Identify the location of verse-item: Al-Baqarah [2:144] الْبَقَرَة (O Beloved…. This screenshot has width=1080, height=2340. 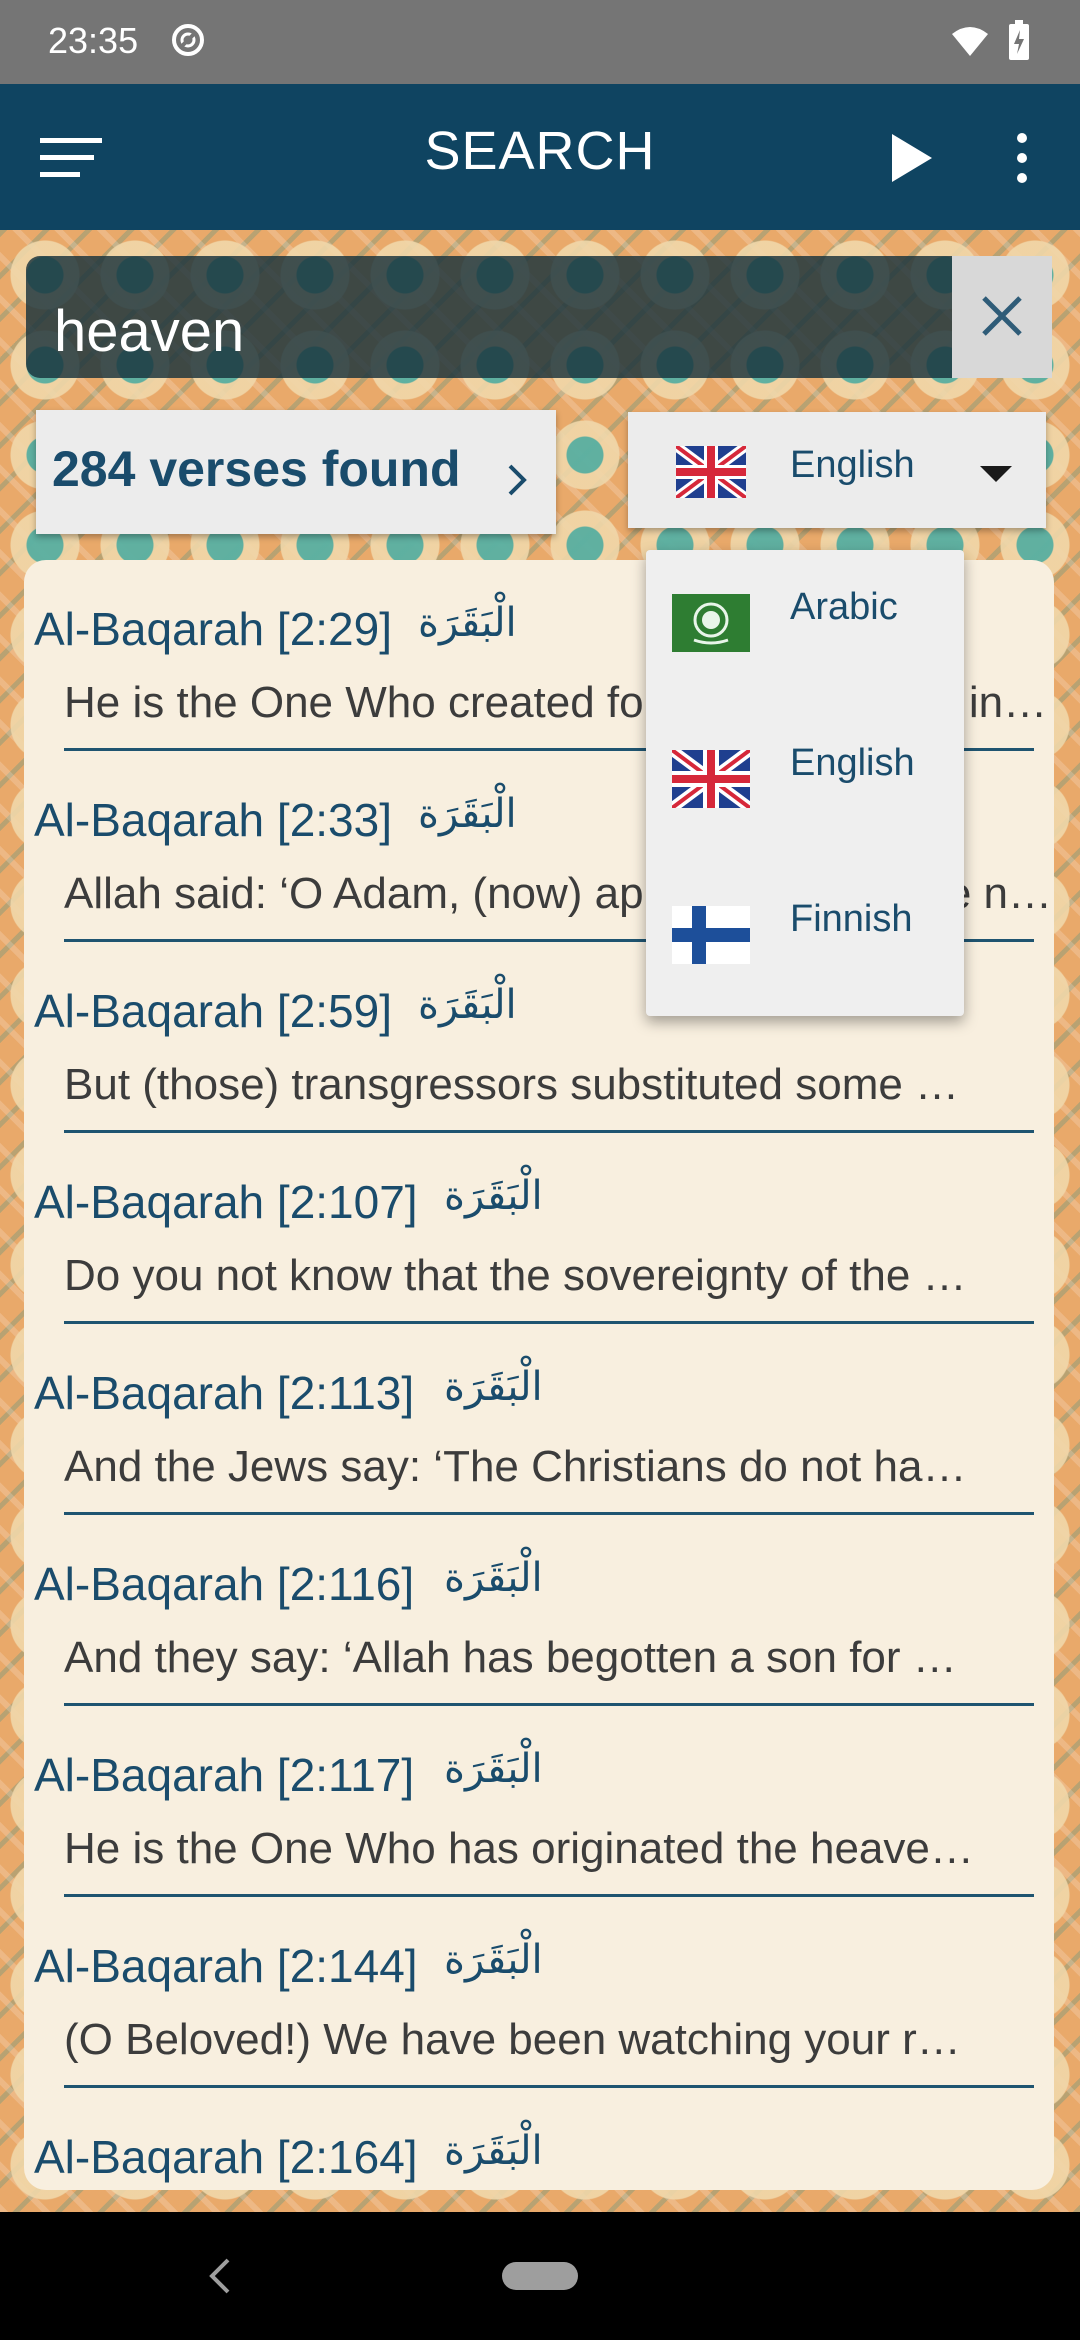
(539, 1992).